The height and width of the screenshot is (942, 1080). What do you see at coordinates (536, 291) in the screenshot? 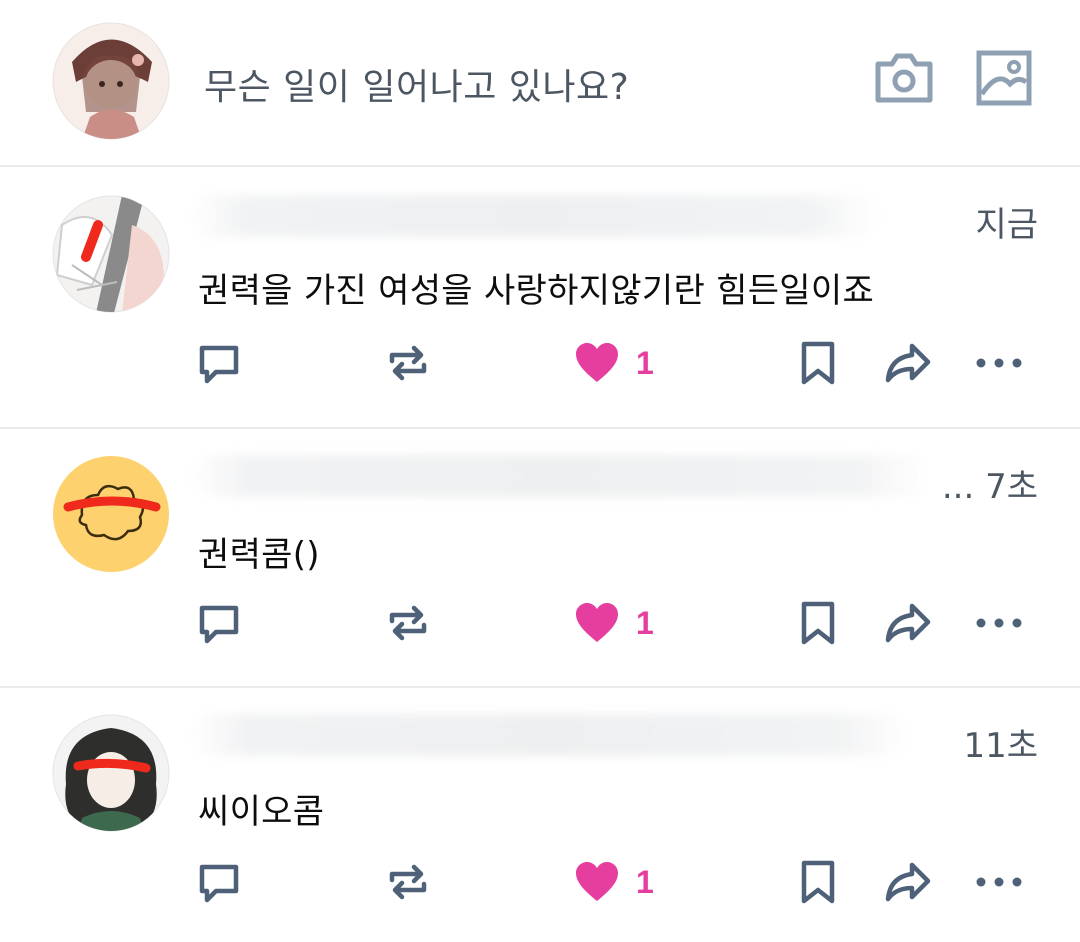
I see `post-text: 권력을 가진 여성을 사랑하지않기란 힘든일이죠` at bounding box center [536, 291].